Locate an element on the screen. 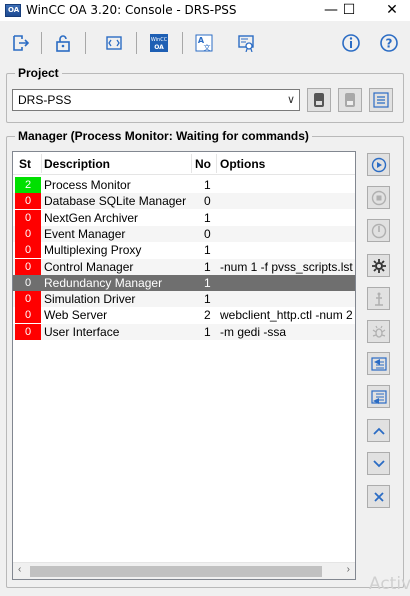 Image resolution: width=410 pixels, height=596 pixels. horizontal-scrollbar: ‹ › is located at coordinates (184, 570).